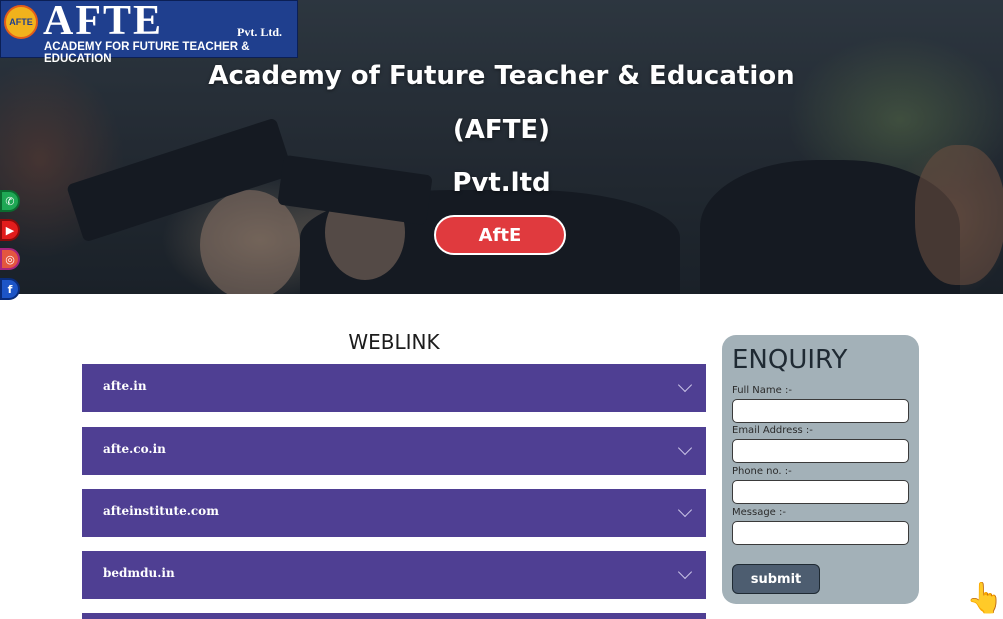 Image resolution: width=1003 pixels, height=619 pixels. Describe the element at coordinates (394, 342) in the screenshot. I see `weblink-heading: WEBLINK` at that location.